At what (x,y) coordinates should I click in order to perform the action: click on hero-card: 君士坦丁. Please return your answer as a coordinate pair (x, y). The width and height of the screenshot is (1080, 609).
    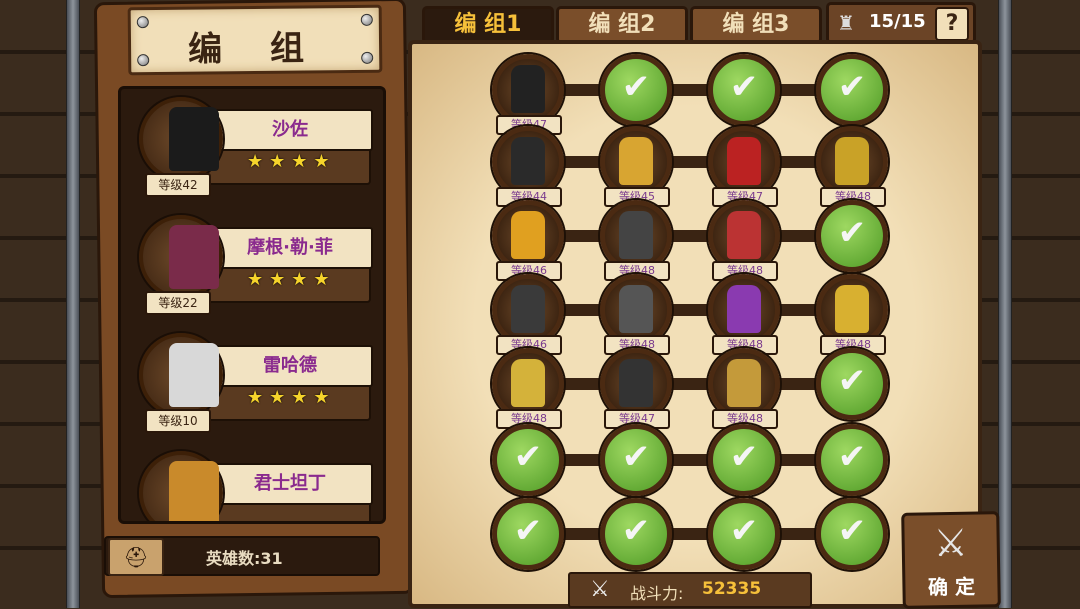
    Looking at the image, I should click on (252, 485).